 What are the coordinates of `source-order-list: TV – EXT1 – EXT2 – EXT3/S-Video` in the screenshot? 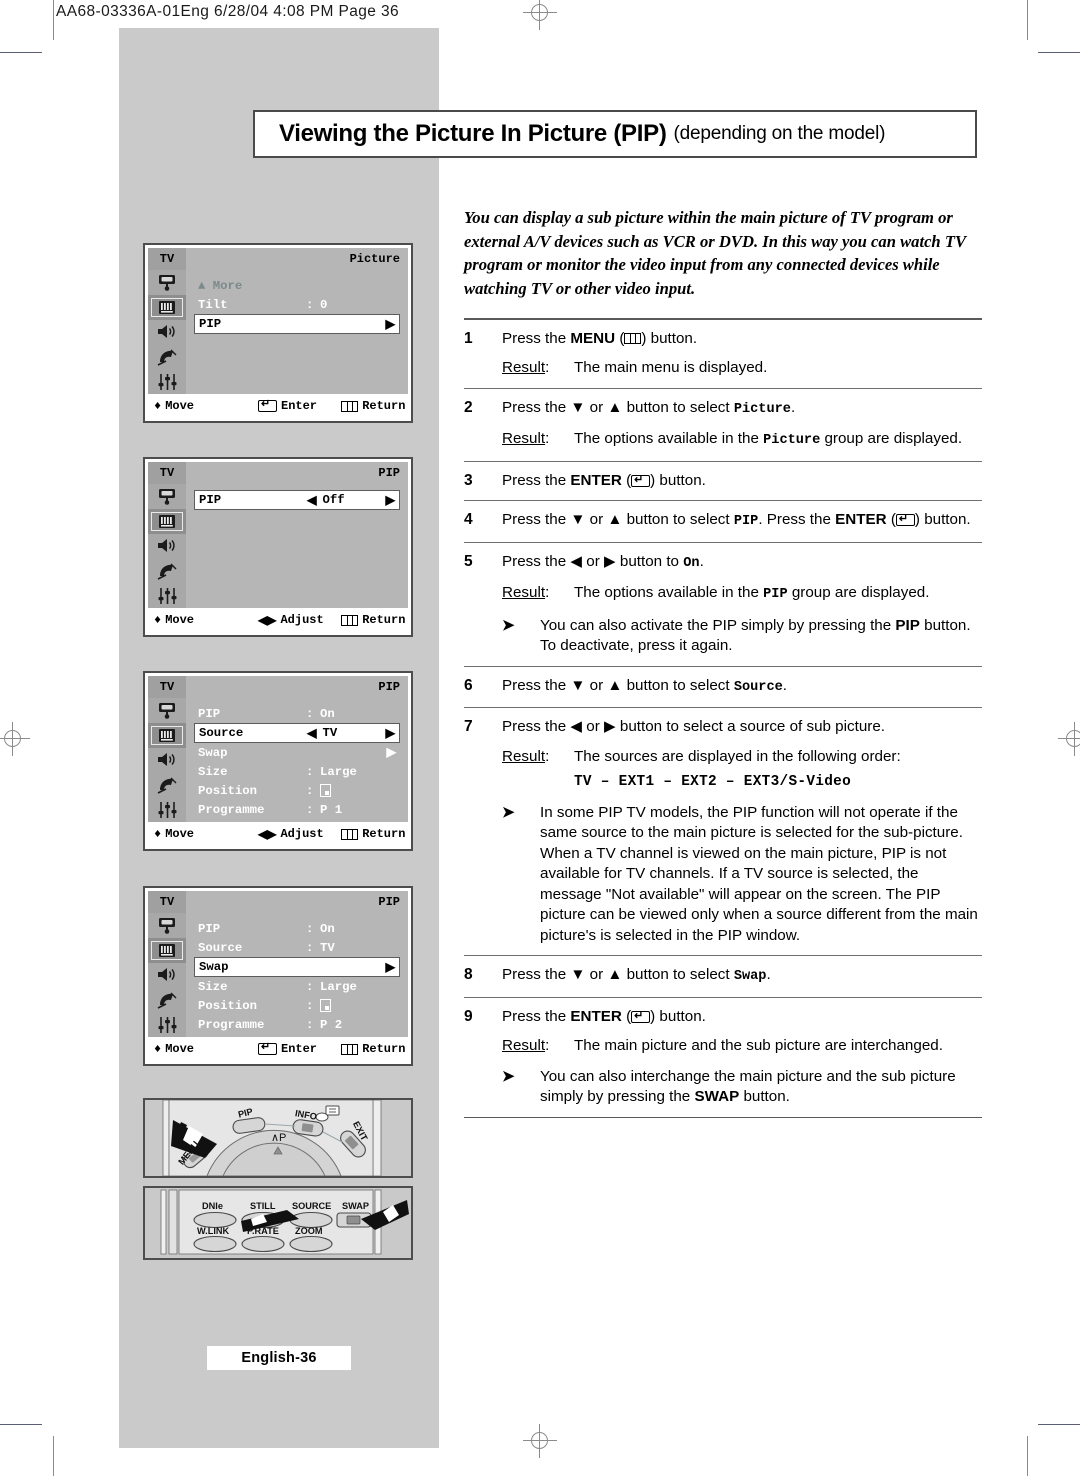 It's located at (713, 782).